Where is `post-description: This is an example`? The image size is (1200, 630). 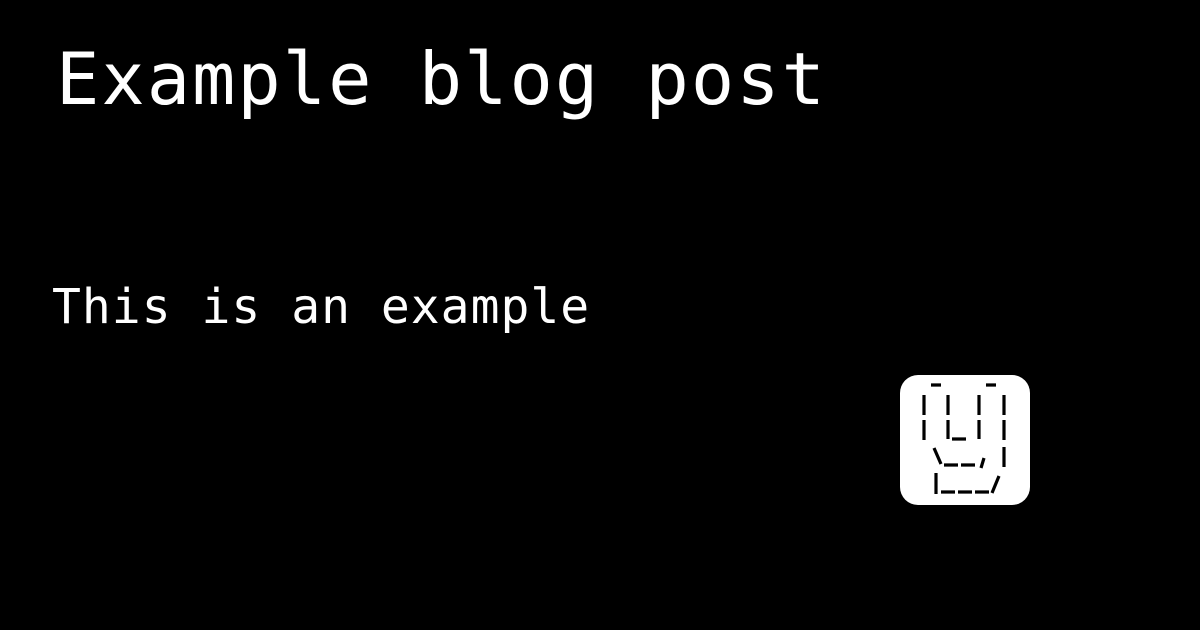
post-description: This is an example is located at coordinates (321, 307).